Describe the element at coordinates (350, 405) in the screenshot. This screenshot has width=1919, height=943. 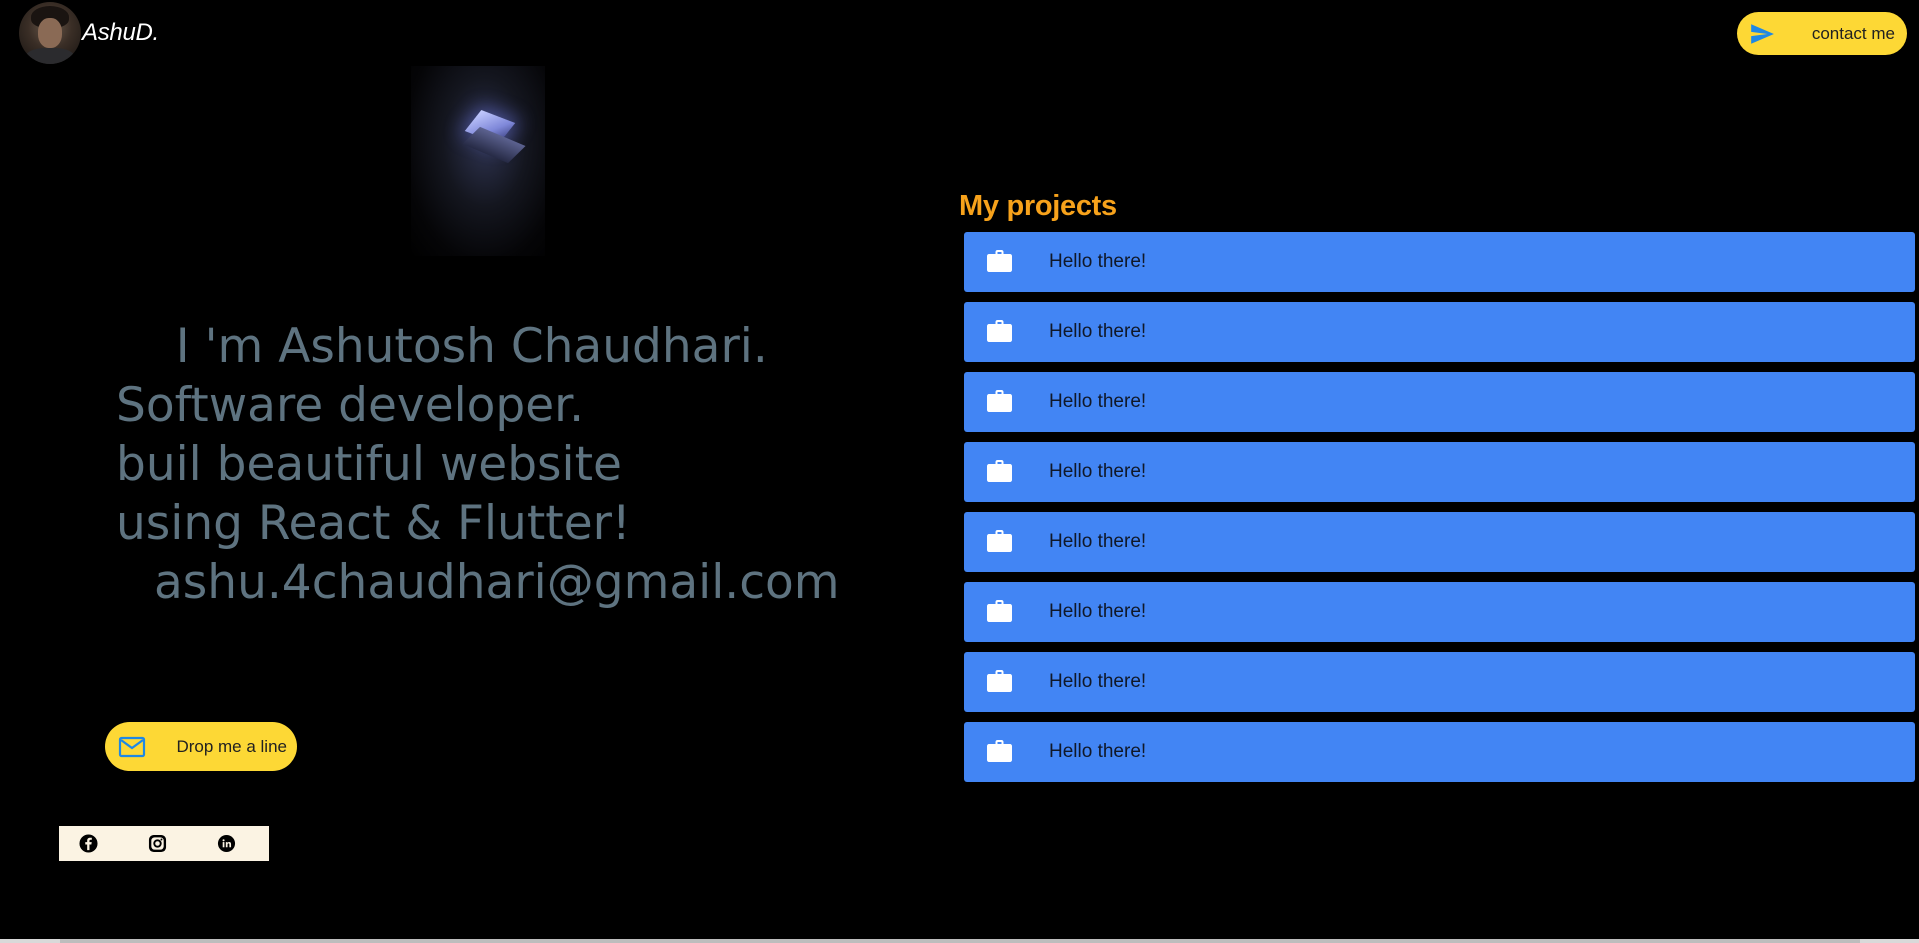
I see `intro-line: Software developer.` at that location.